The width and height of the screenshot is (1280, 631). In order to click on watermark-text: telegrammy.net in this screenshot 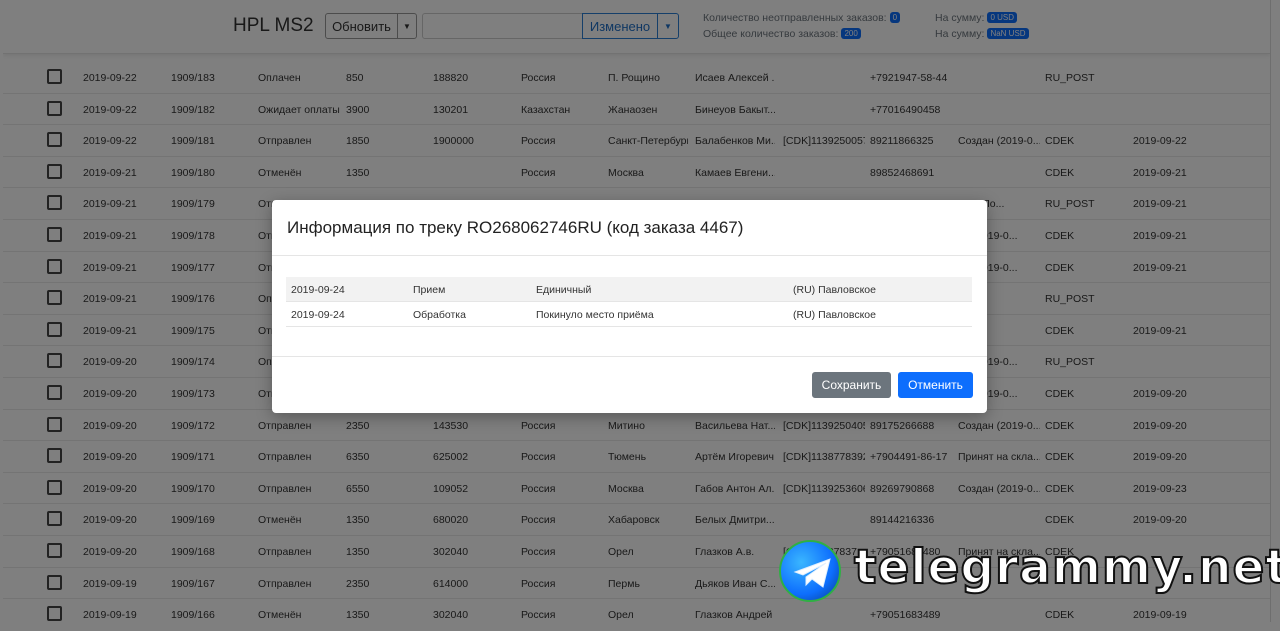, I will do `click(1066, 567)`.